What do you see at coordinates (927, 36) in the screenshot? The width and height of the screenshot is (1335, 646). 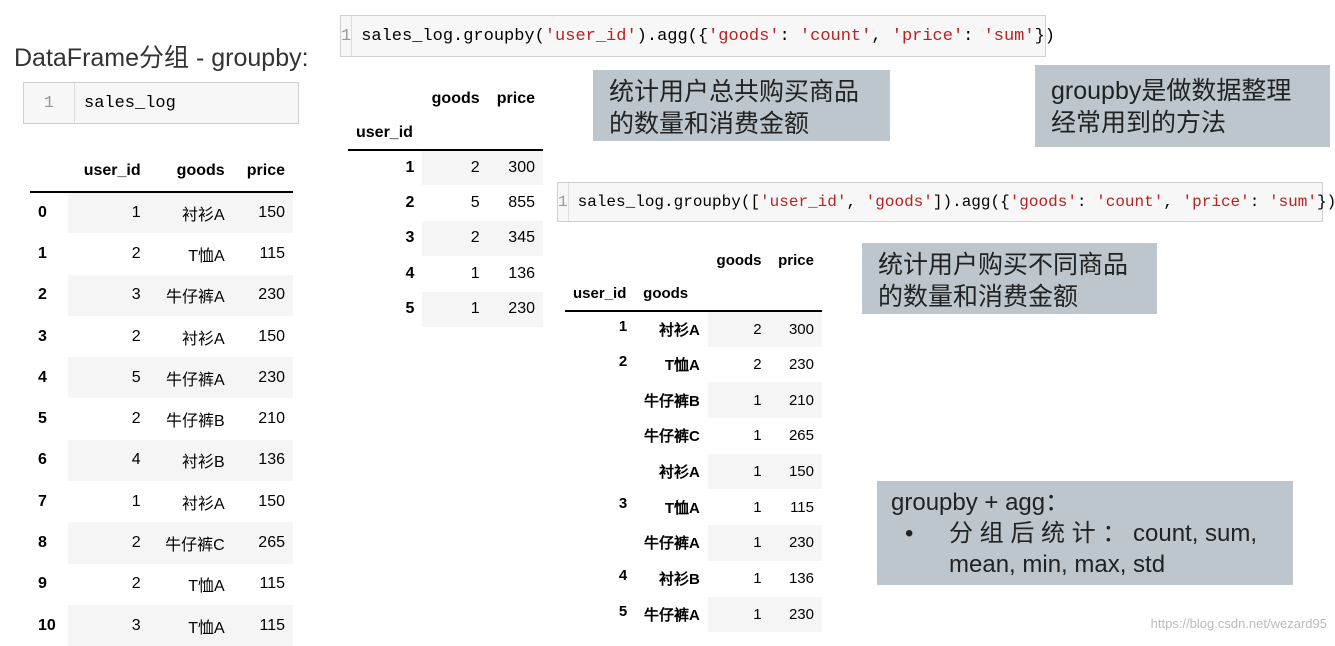 I see `string-literal: 'price'` at bounding box center [927, 36].